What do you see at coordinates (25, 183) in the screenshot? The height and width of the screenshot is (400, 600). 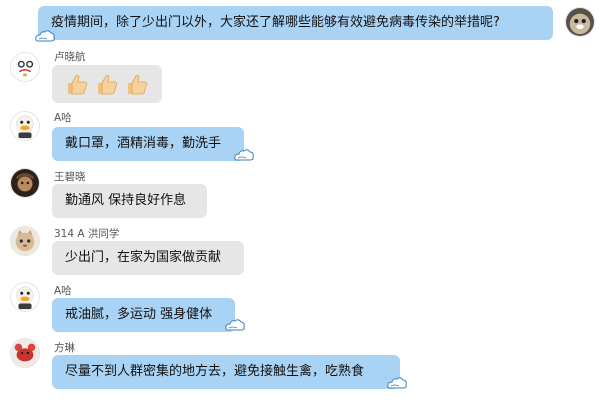 I see `dark-photo-avatar-icon` at bounding box center [25, 183].